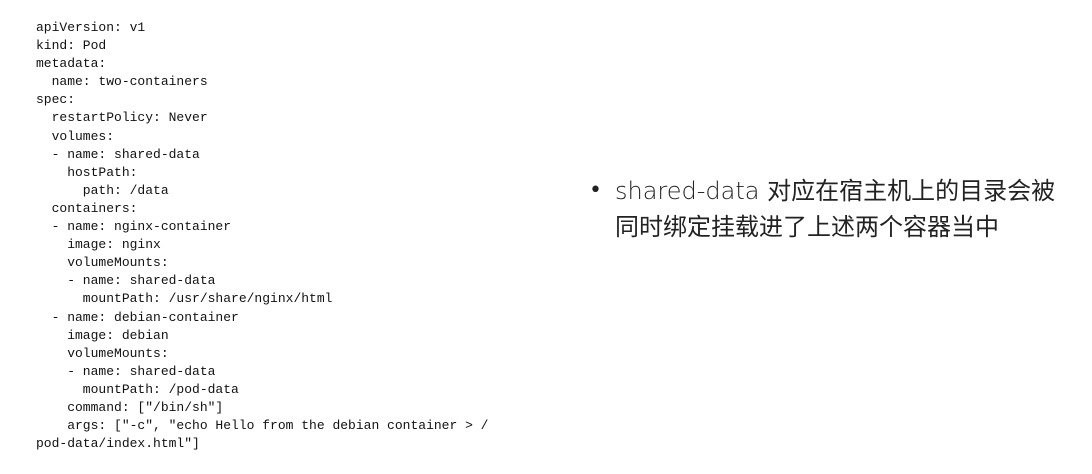  Describe the element at coordinates (122, 118) in the screenshot. I see `code-line: restartPolicy: Never` at that location.